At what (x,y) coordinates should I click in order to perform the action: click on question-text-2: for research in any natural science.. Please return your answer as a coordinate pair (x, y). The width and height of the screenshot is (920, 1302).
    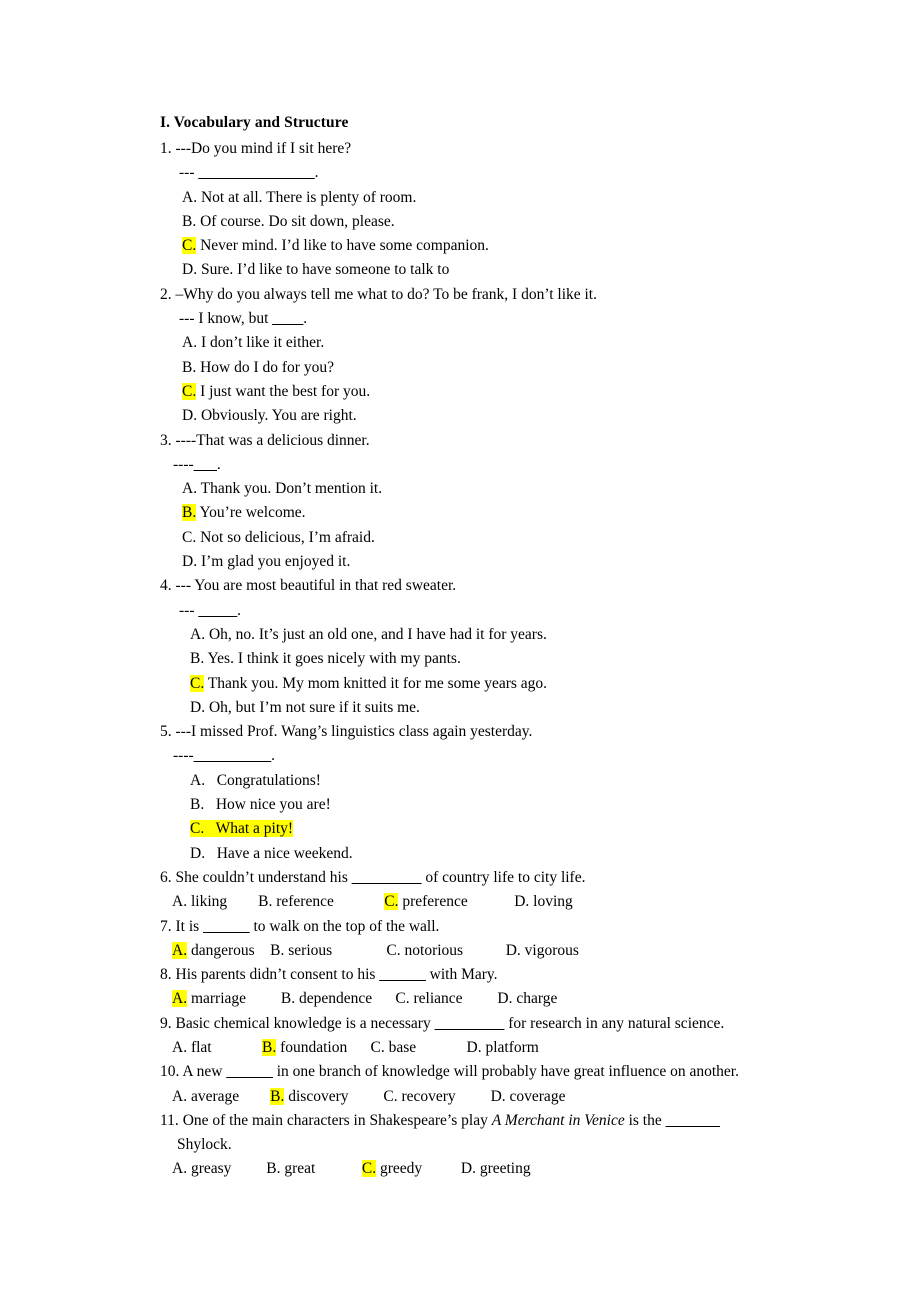
    Looking at the image, I should click on (614, 1023).